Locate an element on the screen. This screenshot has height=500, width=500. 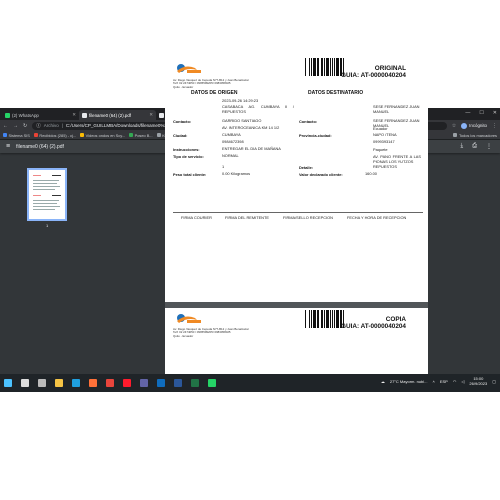
opera-icon is located at coordinates (127, 383).